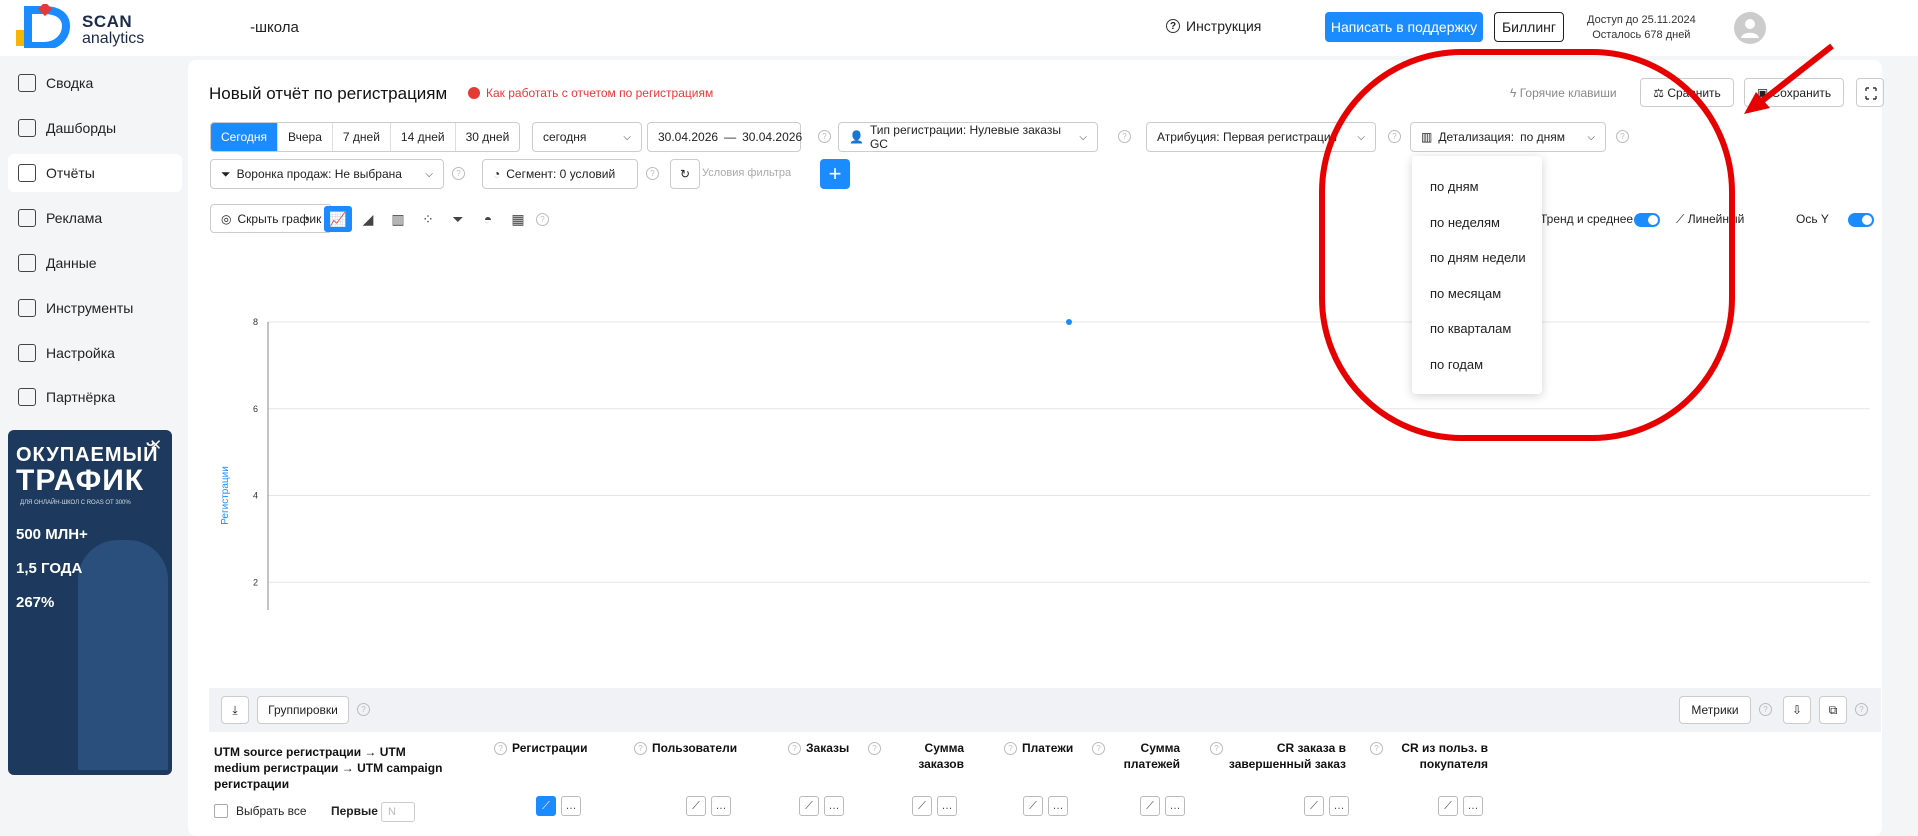 The height and width of the screenshot is (836, 1918). I want to click on sidebar-item-settings: Настройка, so click(95, 353).